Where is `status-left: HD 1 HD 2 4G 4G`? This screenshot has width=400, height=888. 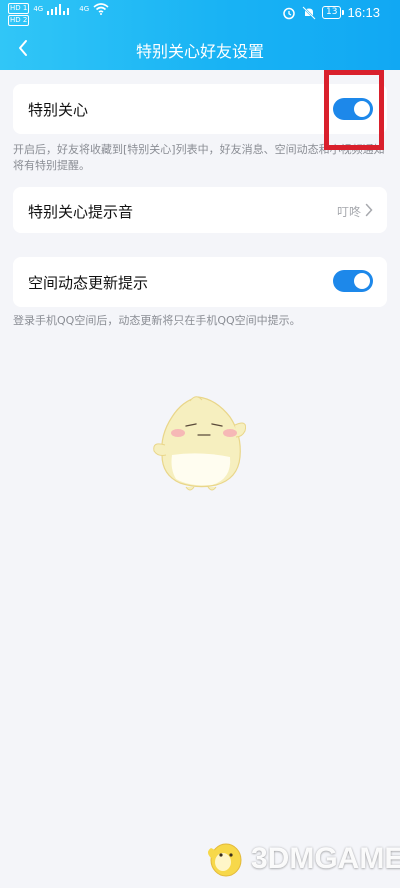 status-left: HD 1 HD 2 4G 4G is located at coordinates (58, 14).